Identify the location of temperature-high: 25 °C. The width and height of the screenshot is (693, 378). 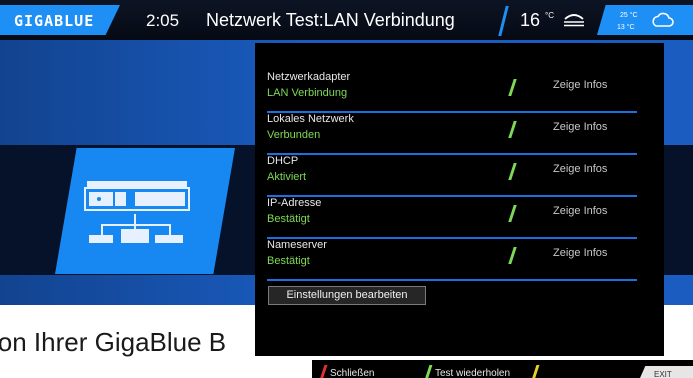
(629, 15).